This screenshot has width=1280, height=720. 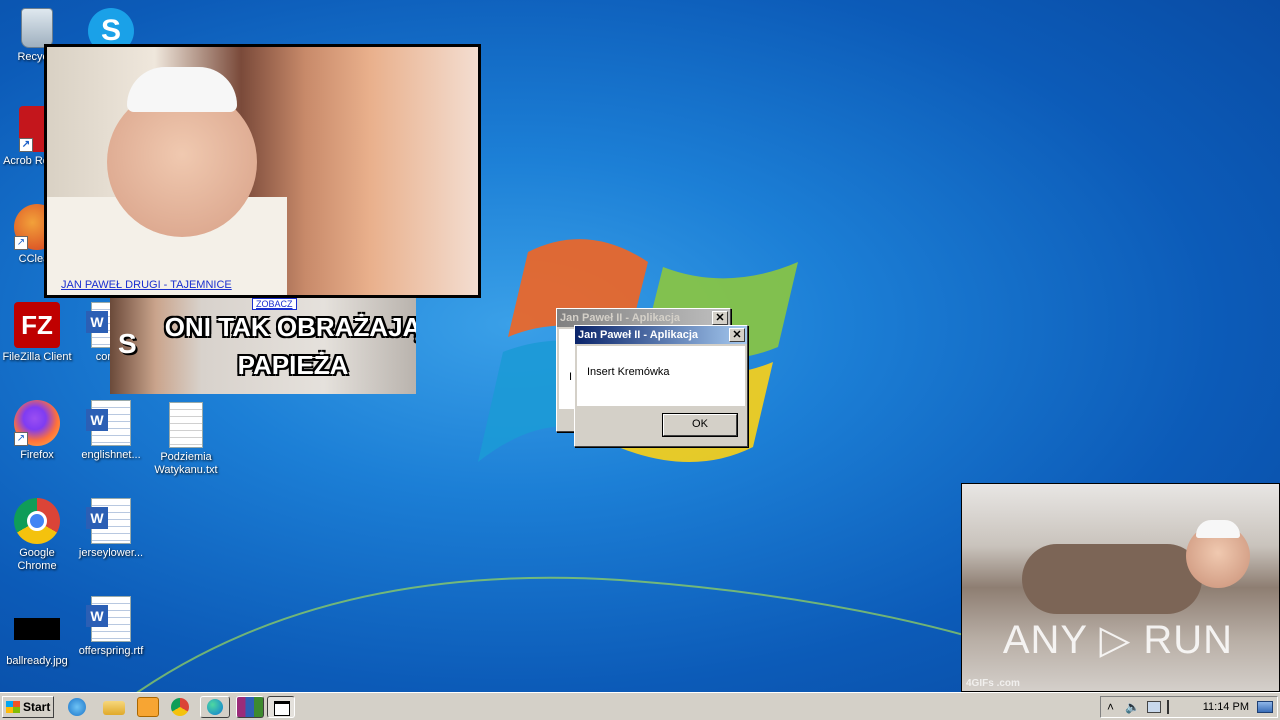 I want to click on start-label: Start, so click(x=37, y=707).